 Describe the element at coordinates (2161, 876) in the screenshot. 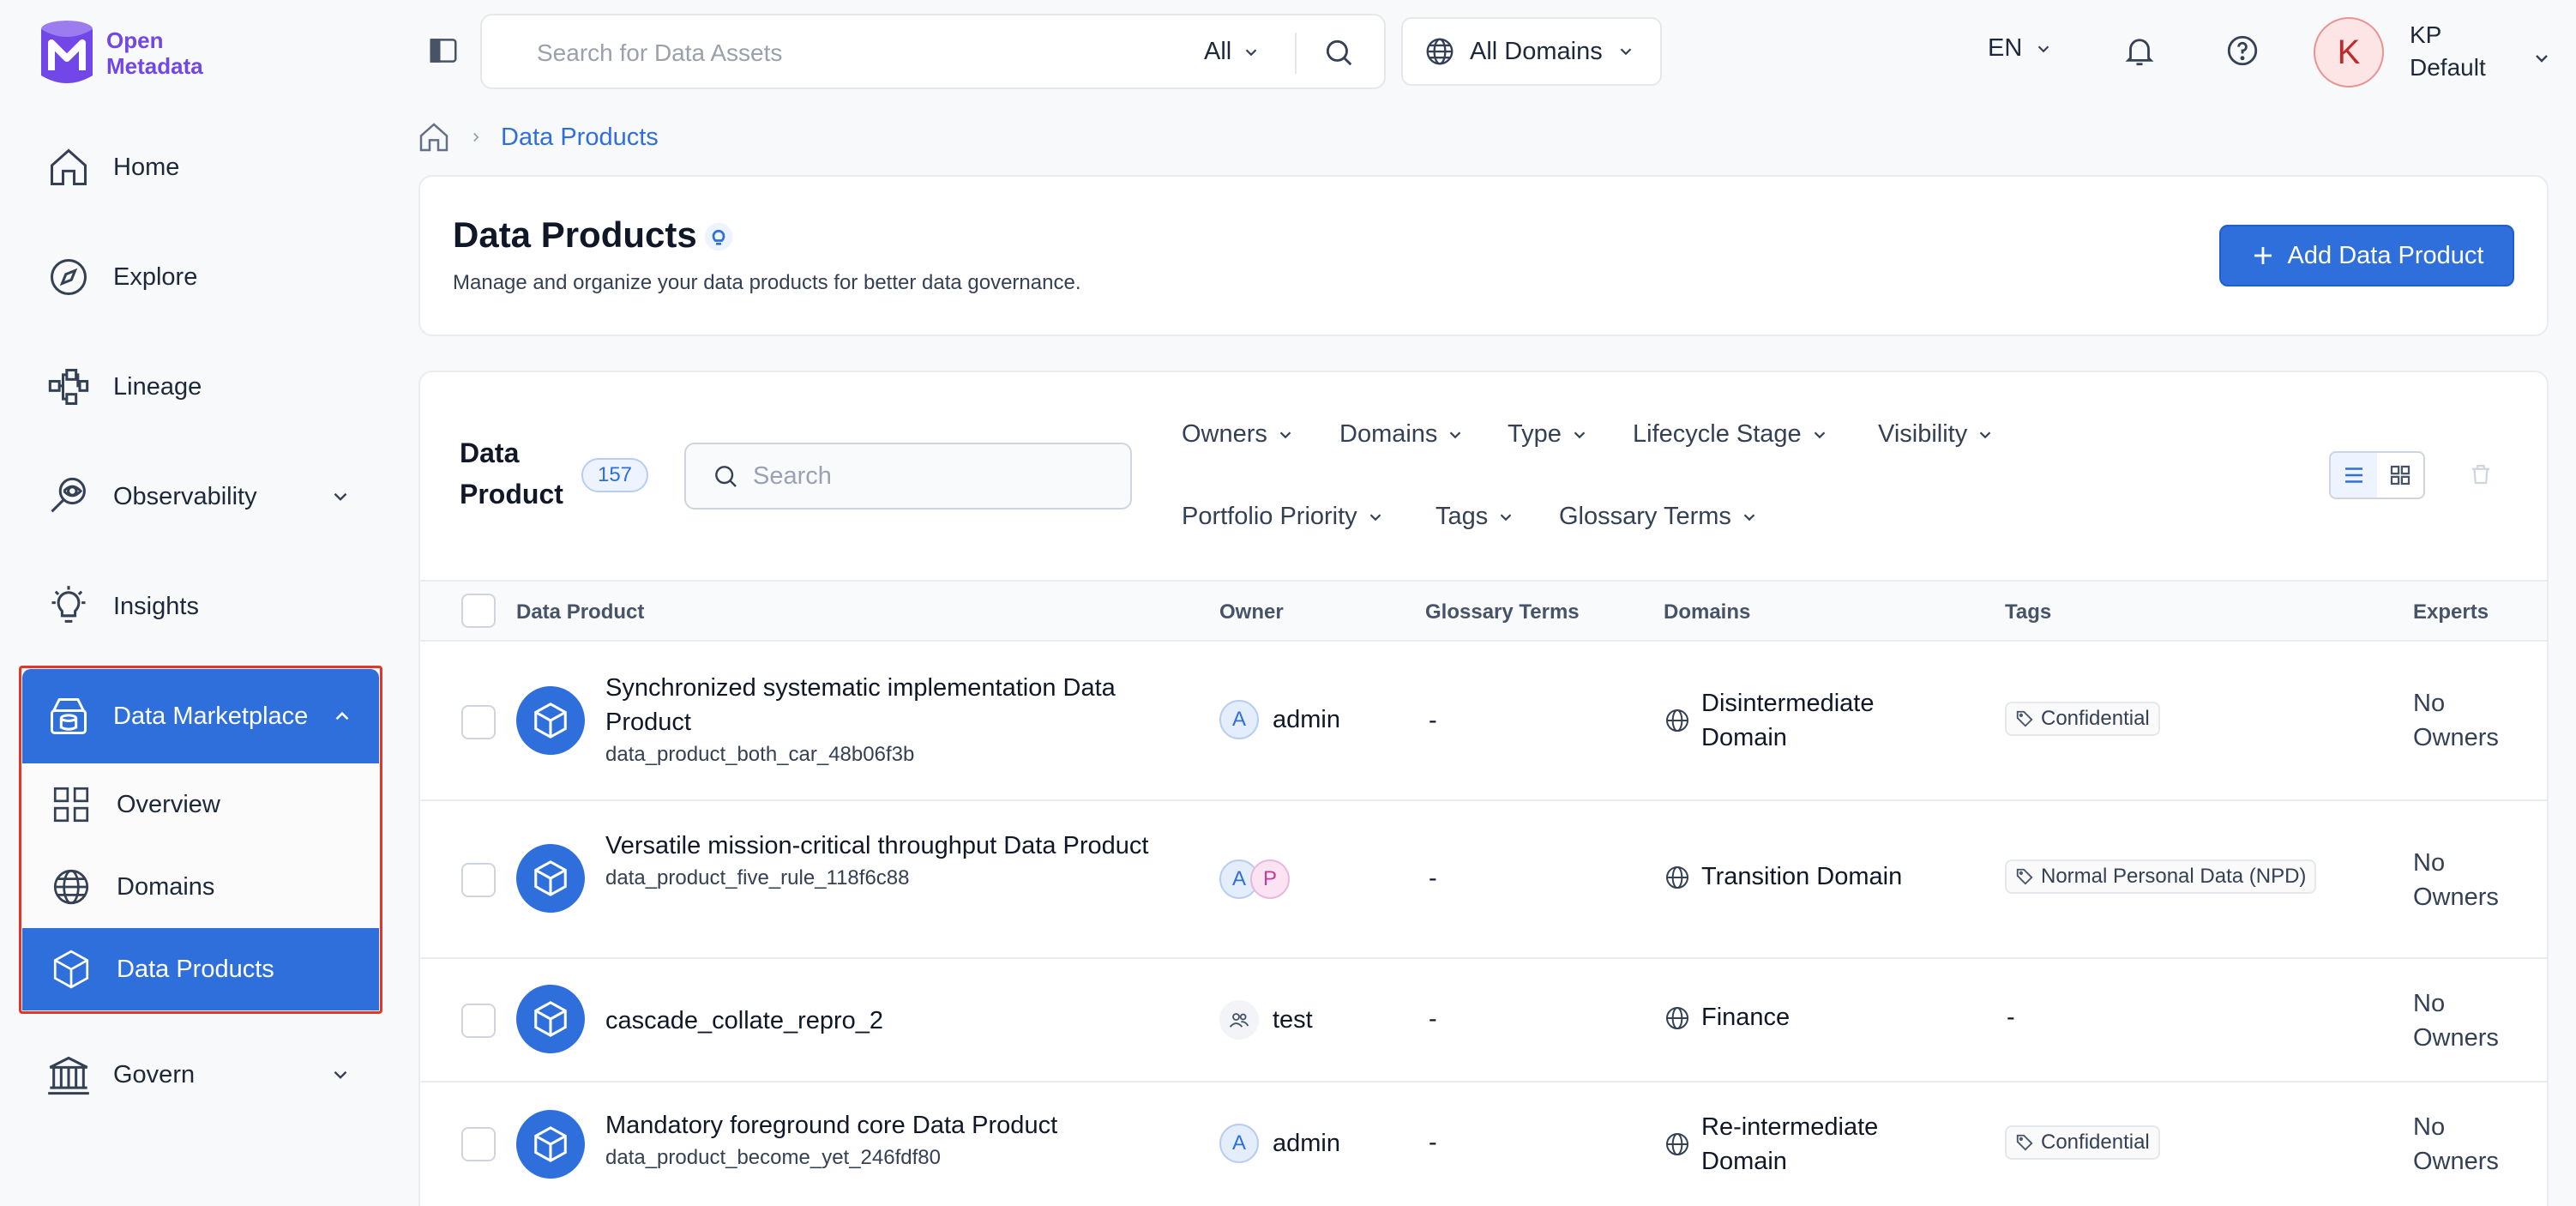

I see `tag-chip: Normal Personal Data (NPD)` at that location.